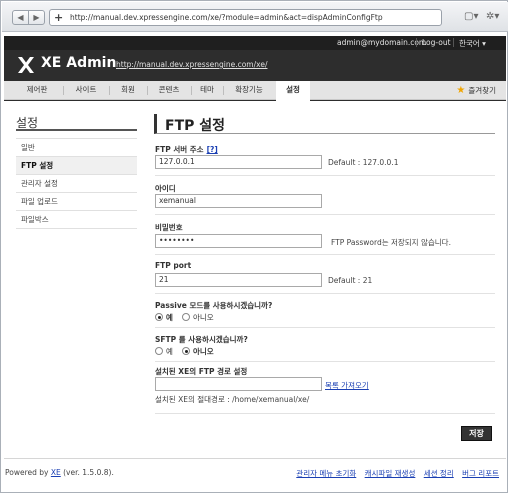 This screenshot has width=508, height=493. What do you see at coordinates (169, 227) in the screenshot?
I see `password-label: 비밀번호` at bounding box center [169, 227].